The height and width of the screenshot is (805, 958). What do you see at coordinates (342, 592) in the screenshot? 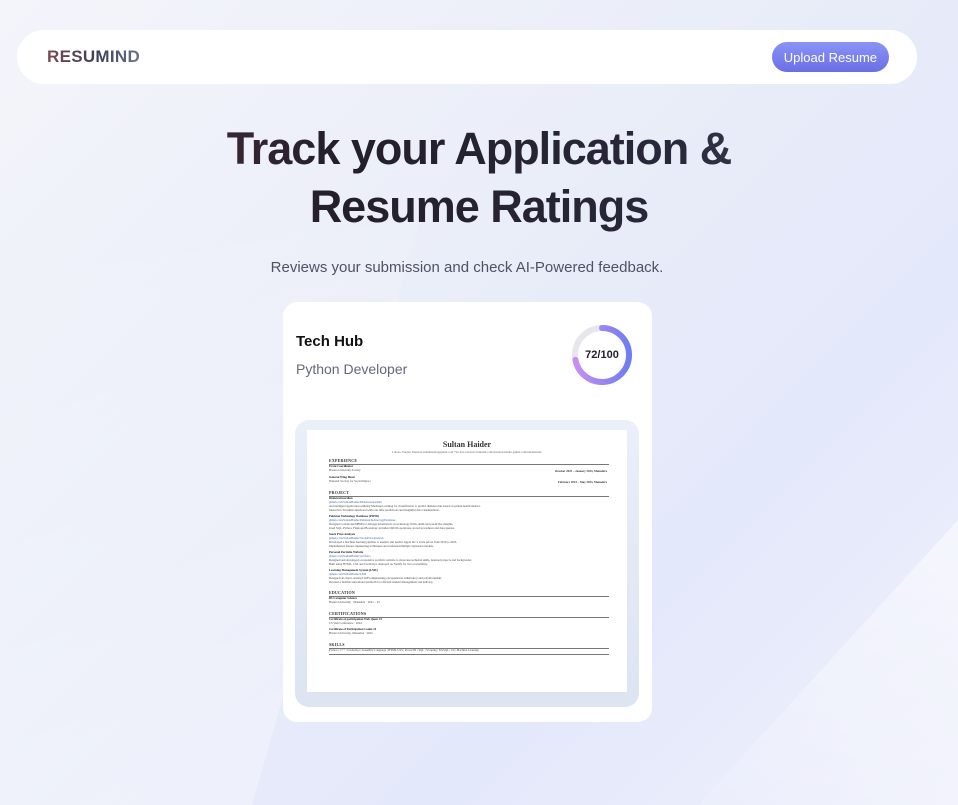
I see `resume-section-education: EDUCATION` at bounding box center [342, 592].